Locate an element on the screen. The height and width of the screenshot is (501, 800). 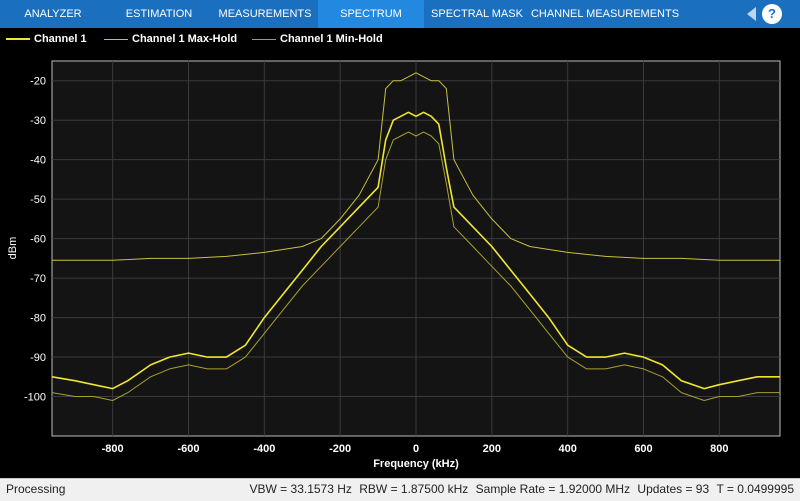
x-tick-label: -200 is located at coordinates (340, 449).